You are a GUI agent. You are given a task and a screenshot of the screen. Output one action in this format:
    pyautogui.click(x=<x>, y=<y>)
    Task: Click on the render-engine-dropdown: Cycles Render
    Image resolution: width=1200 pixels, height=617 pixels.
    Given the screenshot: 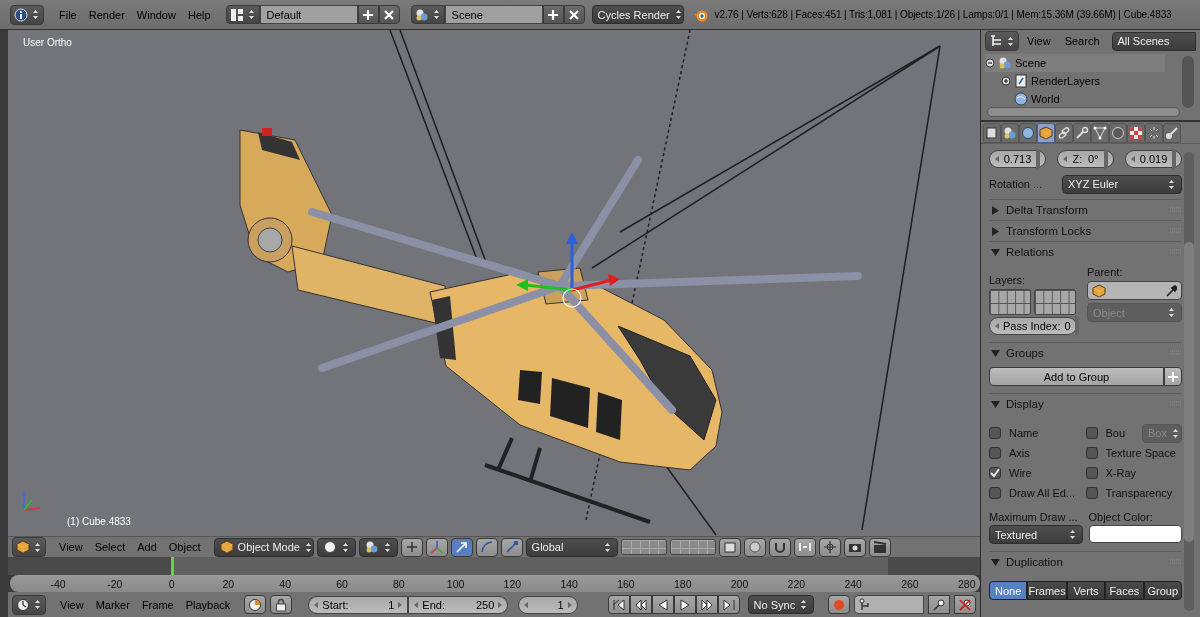 What is the action you would take?
    pyautogui.click(x=637, y=14)
    